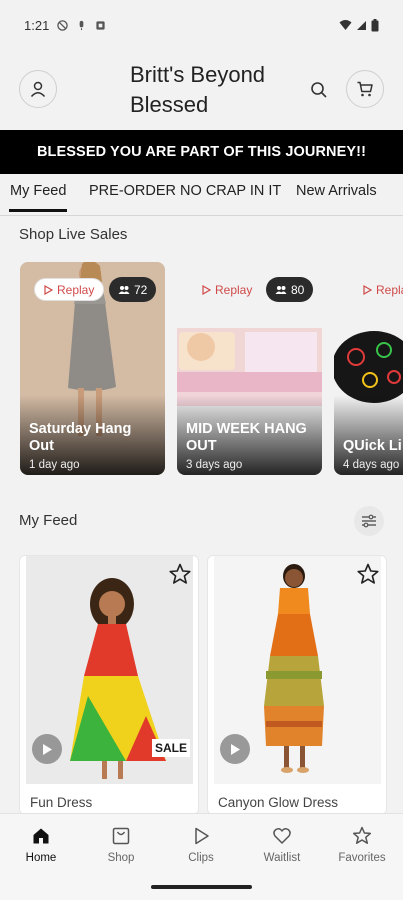  I want to click on nav-home: Home, so click(41, 845).